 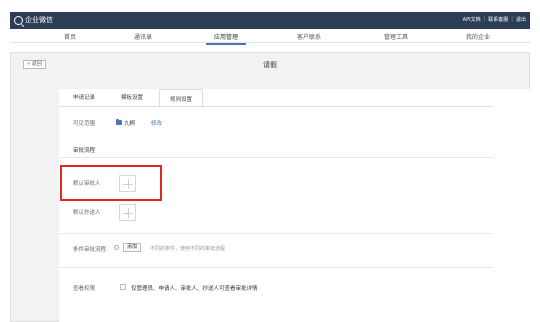 I want to click on highlight-box, so click(x=111, y=183).